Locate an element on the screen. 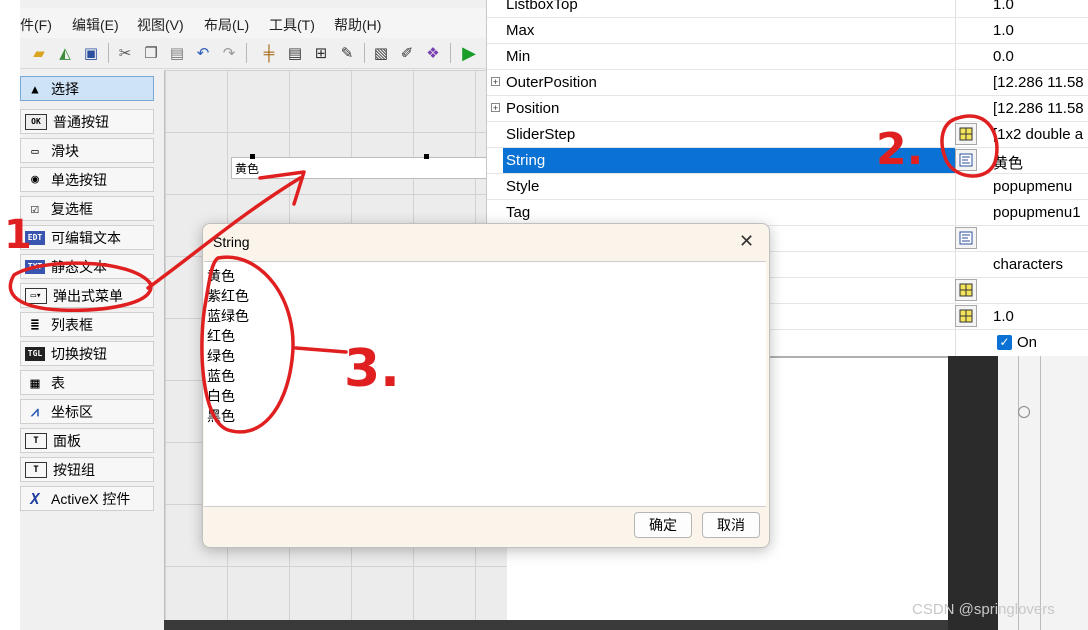 The width and height of the screenshot is (1088, 630). popup-menu-widget: 黄色 is located at coordinates (359, 168).